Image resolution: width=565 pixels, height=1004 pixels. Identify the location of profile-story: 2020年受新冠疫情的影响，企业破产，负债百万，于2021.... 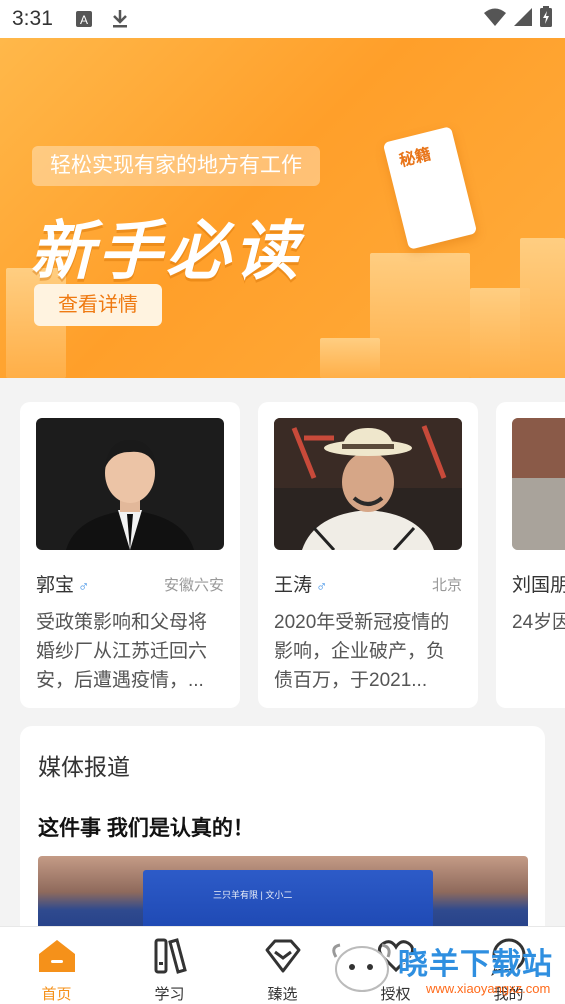
(362, 651).